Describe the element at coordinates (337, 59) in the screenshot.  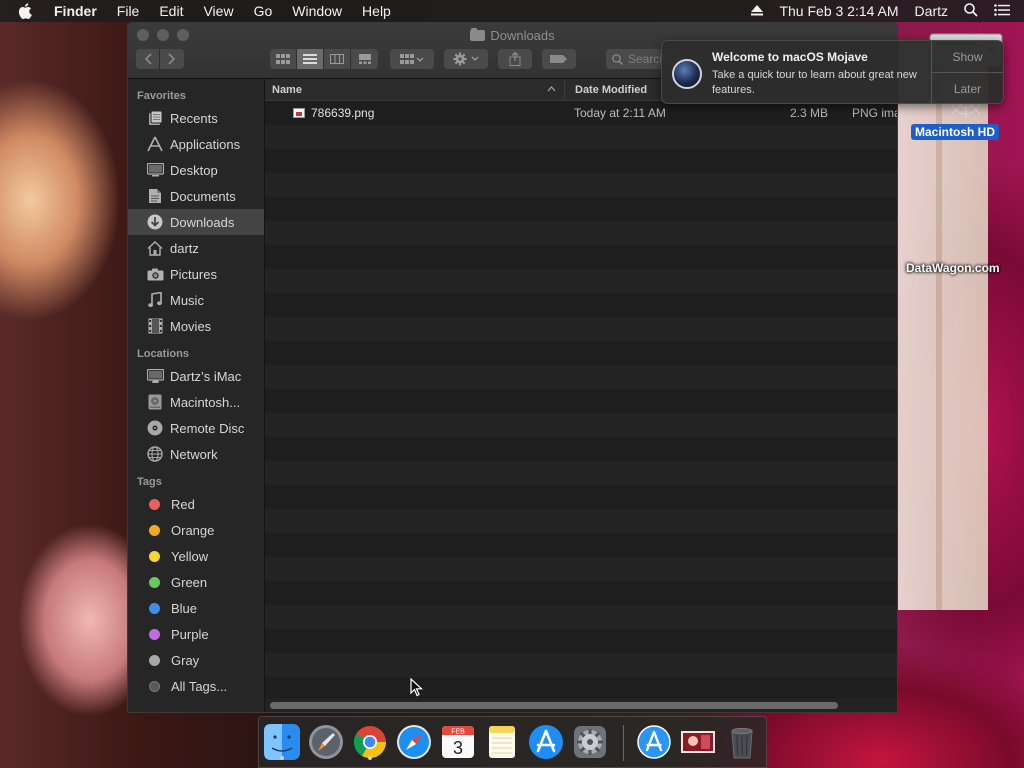
I see `column-view-icon` at that location.